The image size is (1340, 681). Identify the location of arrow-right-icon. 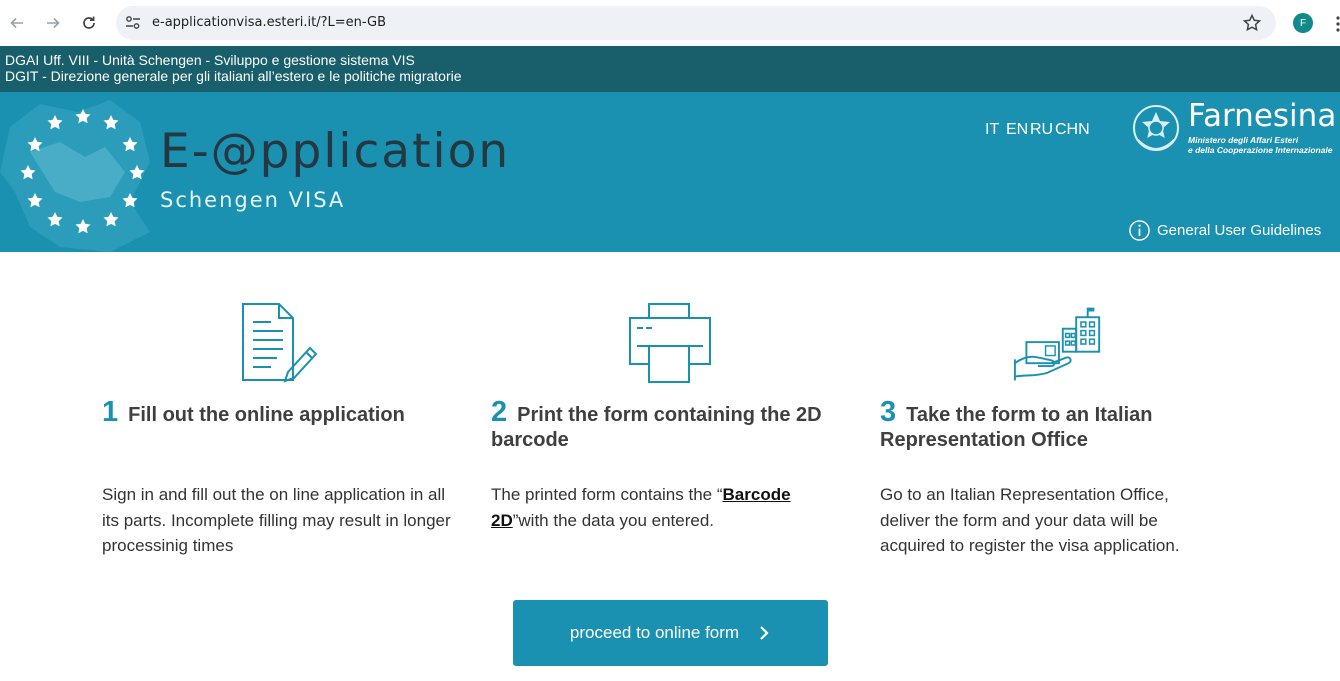
(53, 23).